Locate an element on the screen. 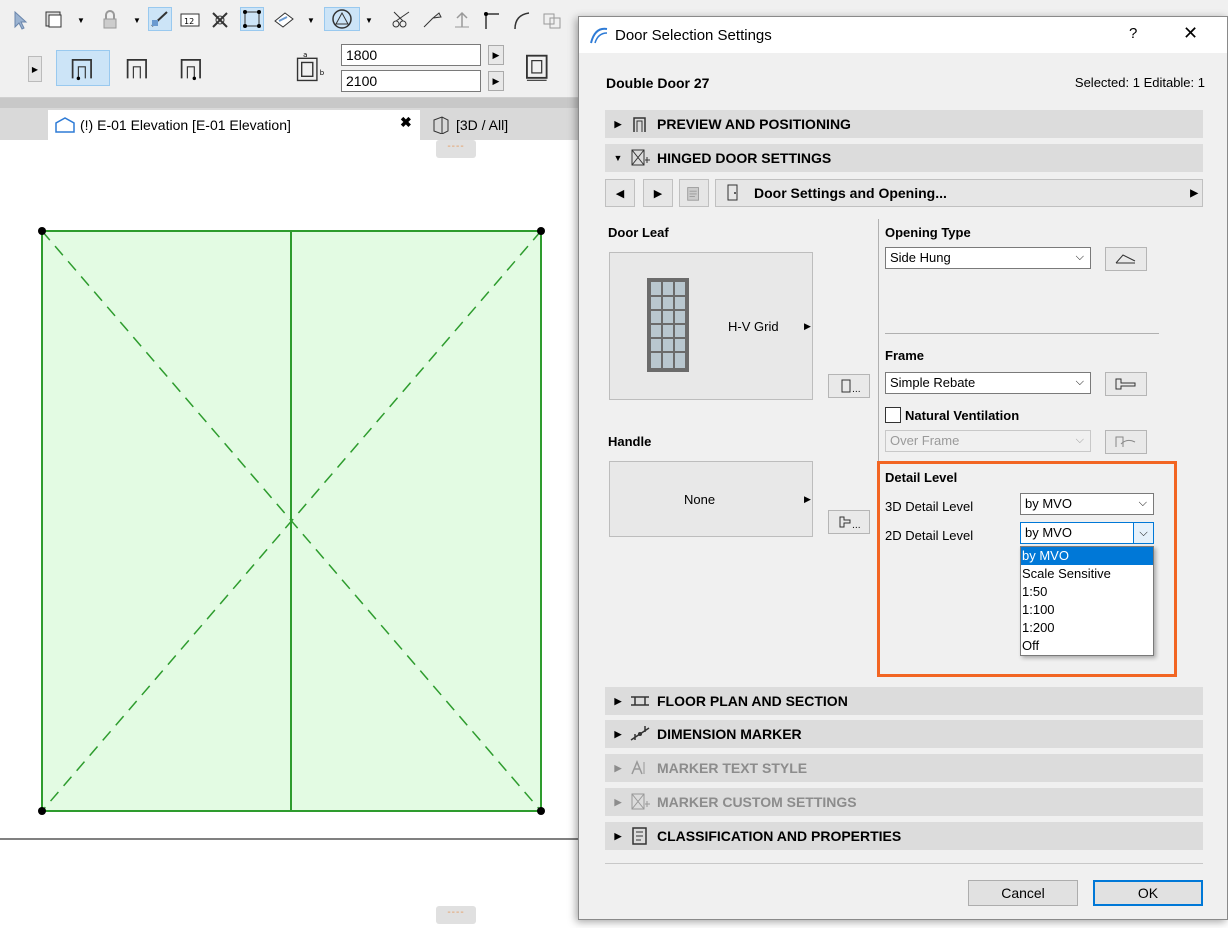  section-label: HINGED DOOR SETTINGS is located at coordinates (744, 158).